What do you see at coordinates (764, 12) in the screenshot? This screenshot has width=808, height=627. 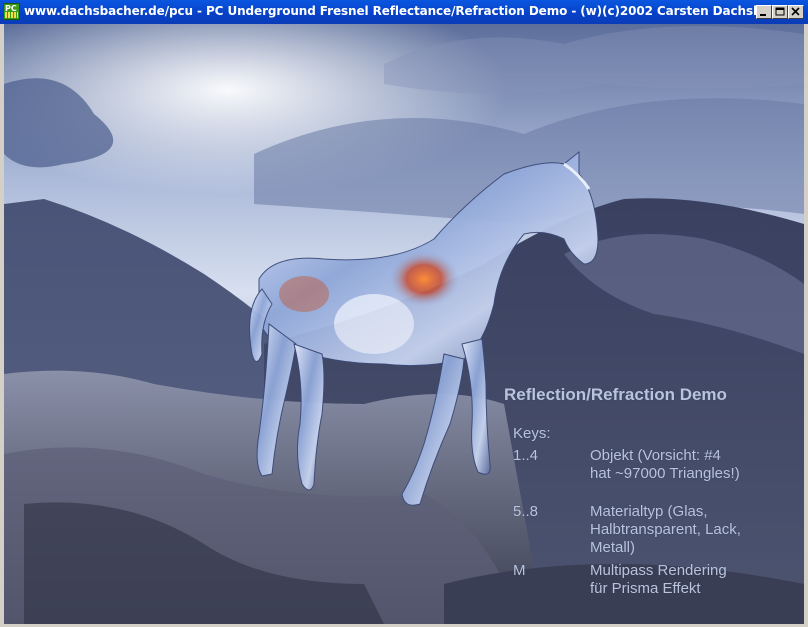 I see `minimize-button` at bounding box center [764, 12].